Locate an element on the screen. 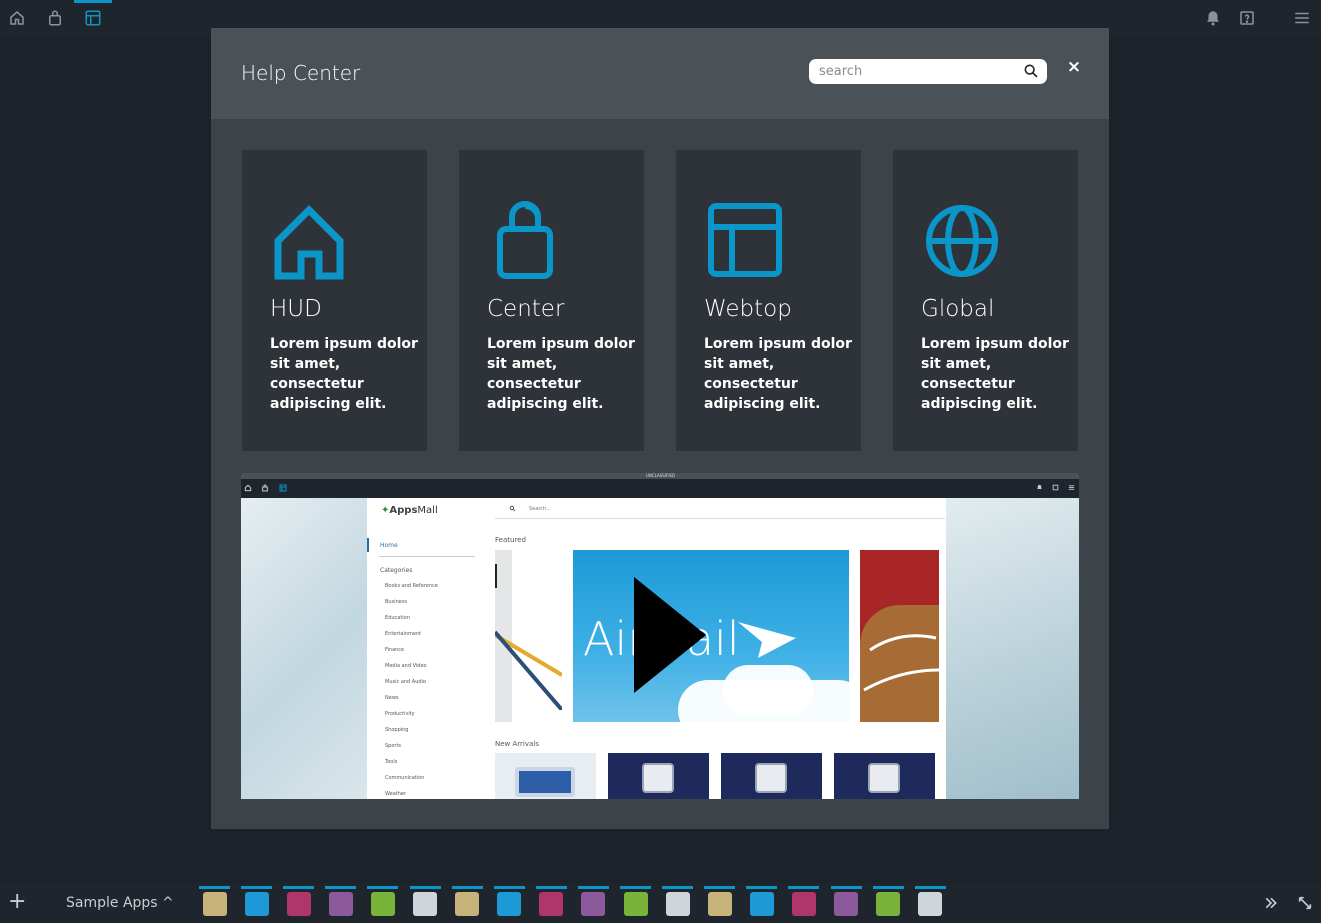 Image resolution: width=1321 pixels, height=923 pixels. expand-arrows-icon is located at coordinates (1305, 903).